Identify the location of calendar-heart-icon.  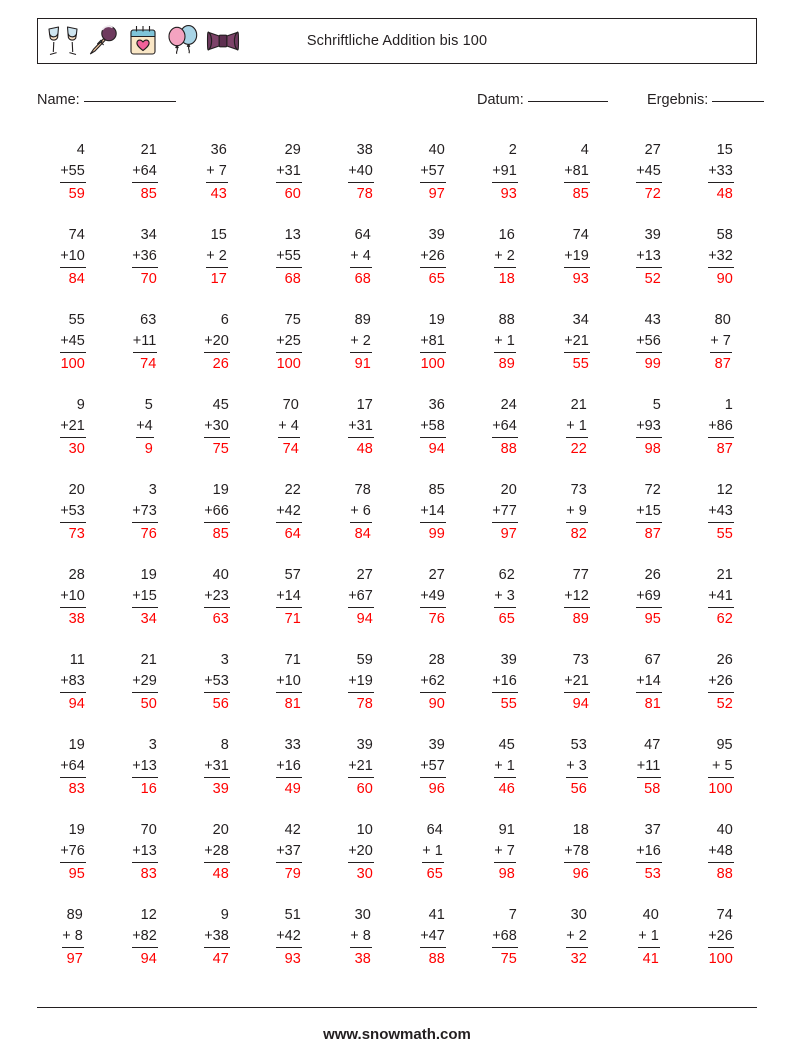
(143, 40).